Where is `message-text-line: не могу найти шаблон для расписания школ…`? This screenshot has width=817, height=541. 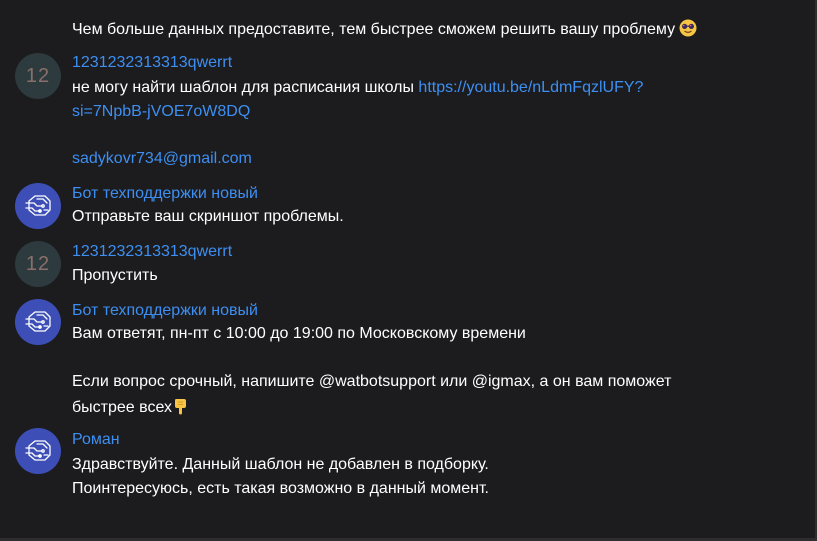
message-text-line: не могу найти шаблон для расписания школ… is located at coordinates (245, 87).